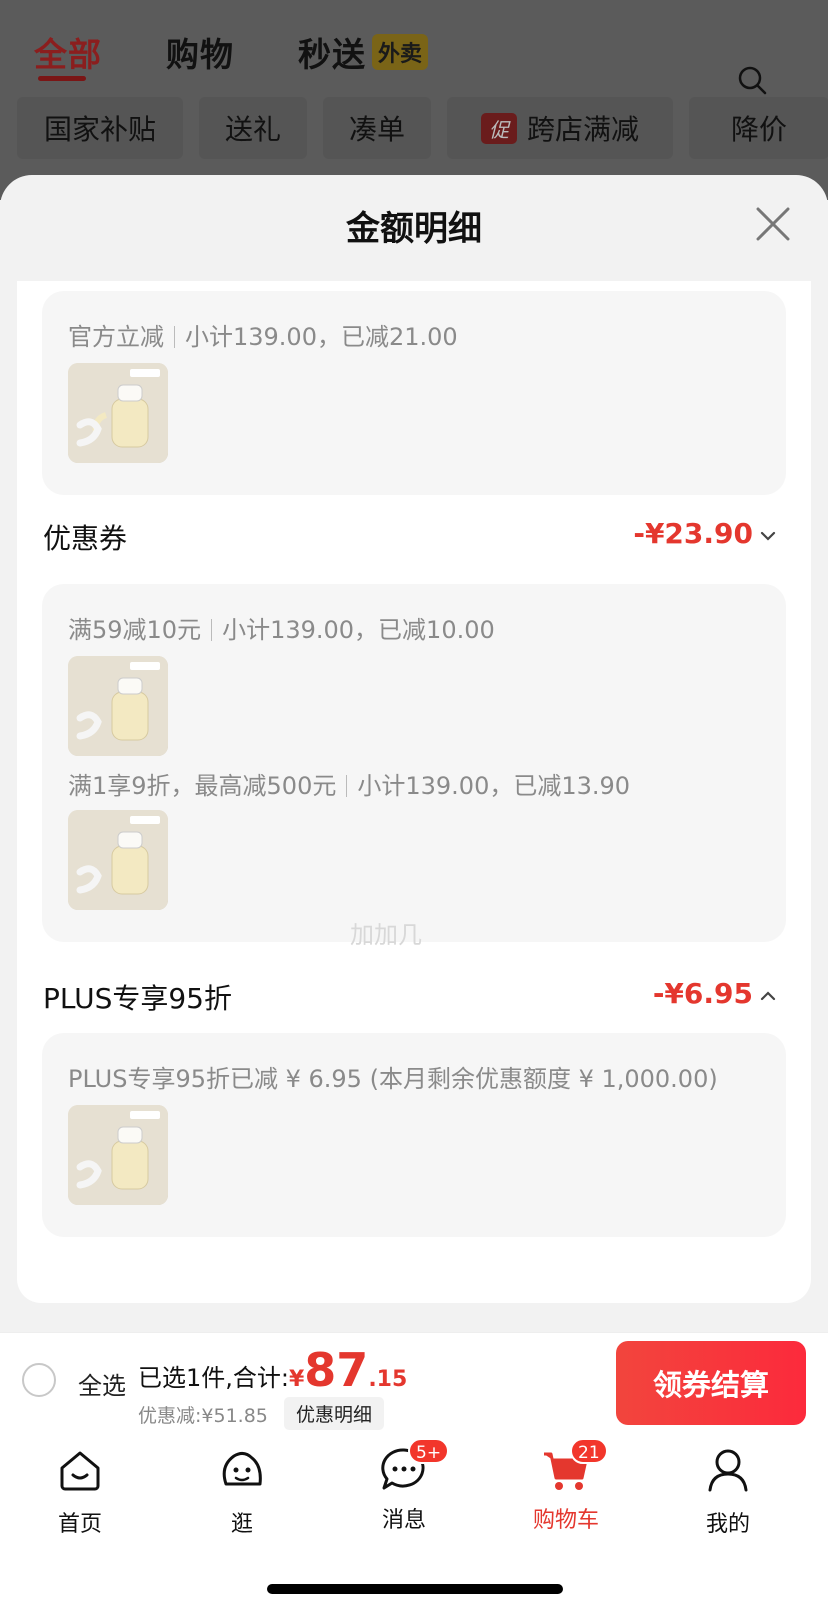 This screenshot has width=828, height=1611. I want to click on select-all-label: 全选, so click(102, 1383).